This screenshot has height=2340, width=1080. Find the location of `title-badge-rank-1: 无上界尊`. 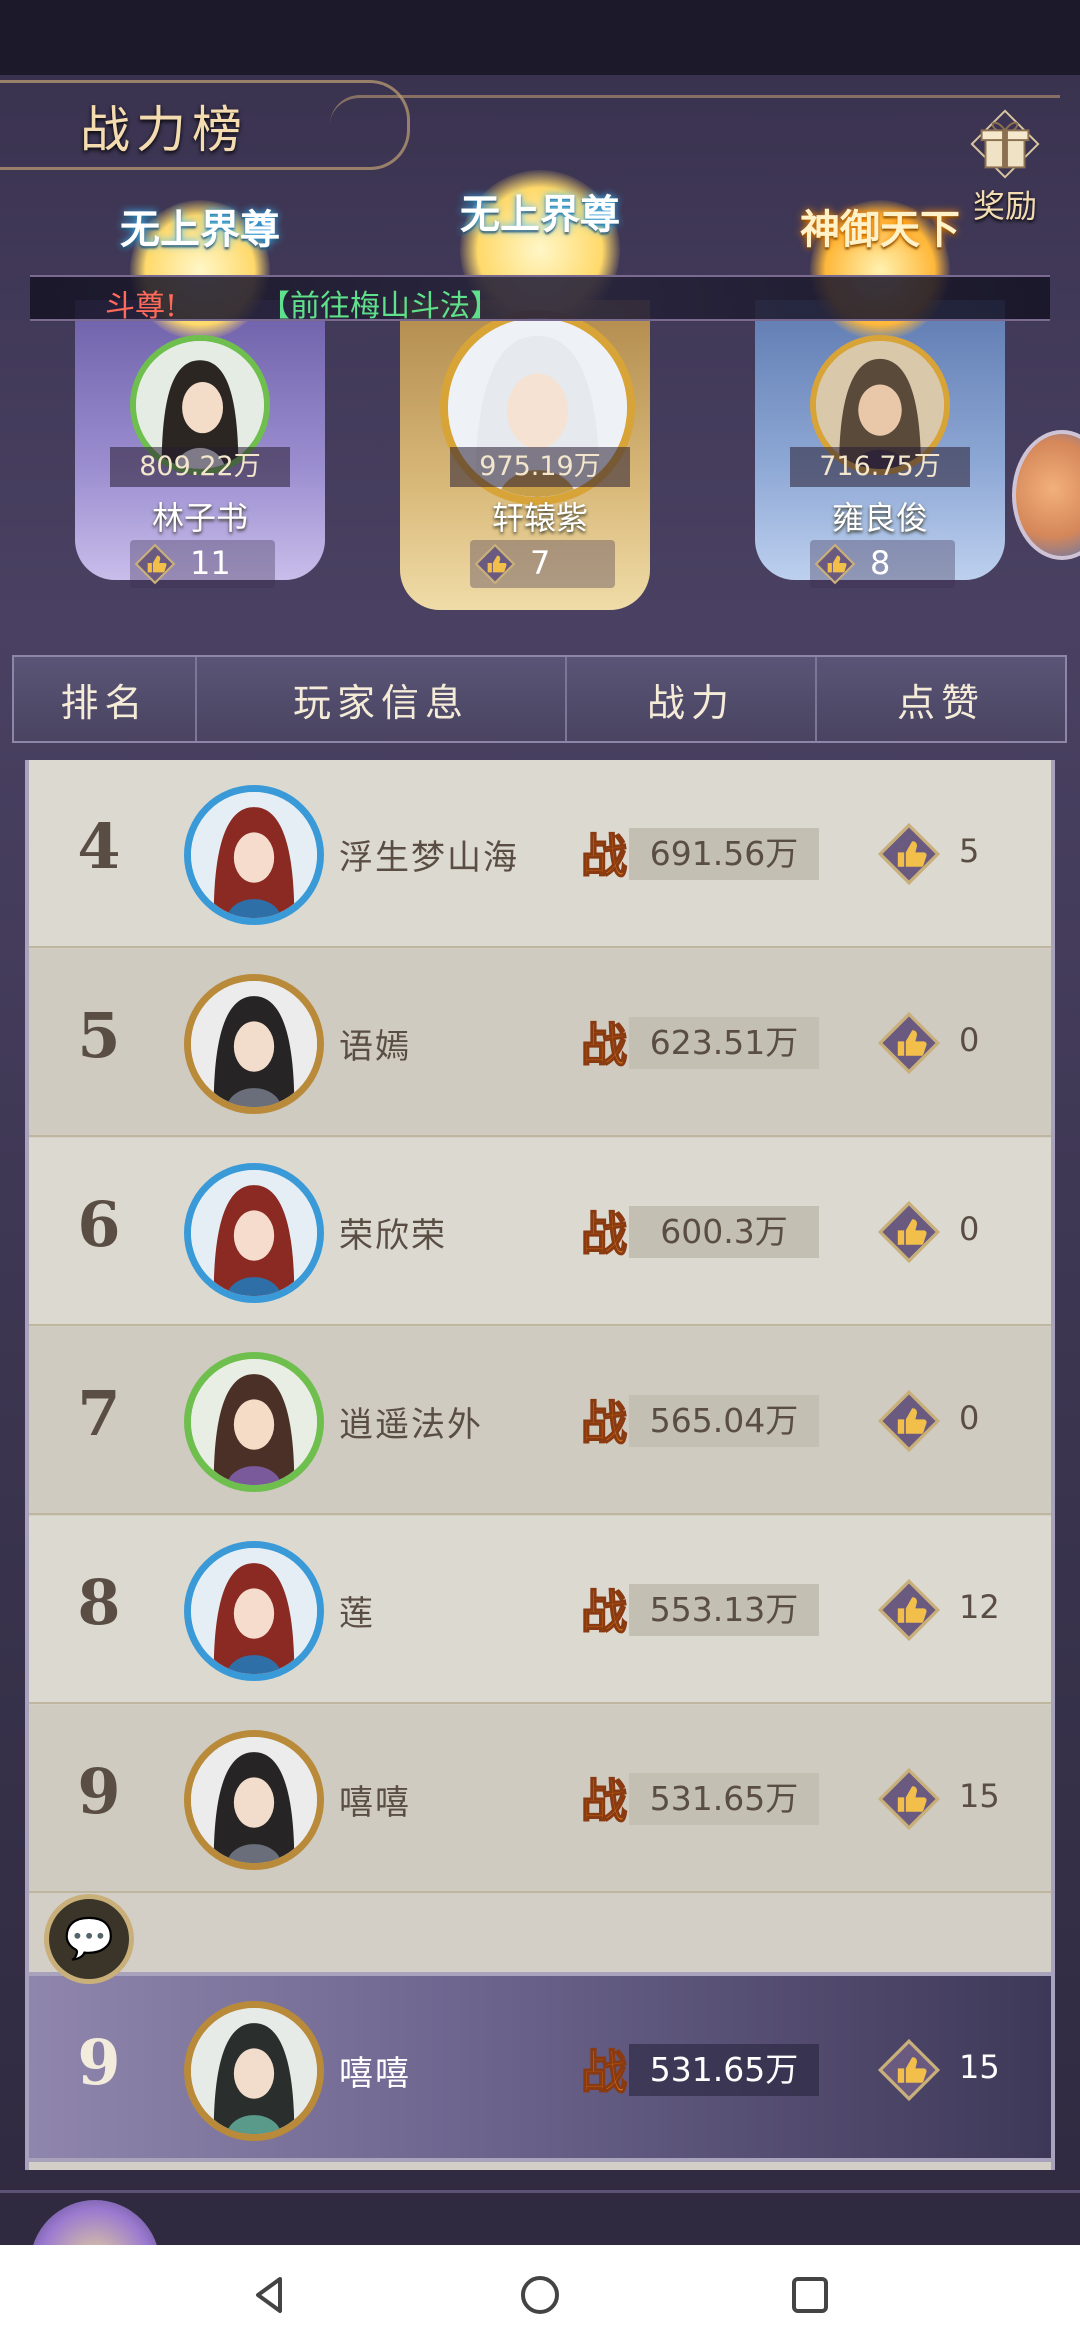

title-badge-rank-1: 无上界尊 is located at coordinates (540, 214).